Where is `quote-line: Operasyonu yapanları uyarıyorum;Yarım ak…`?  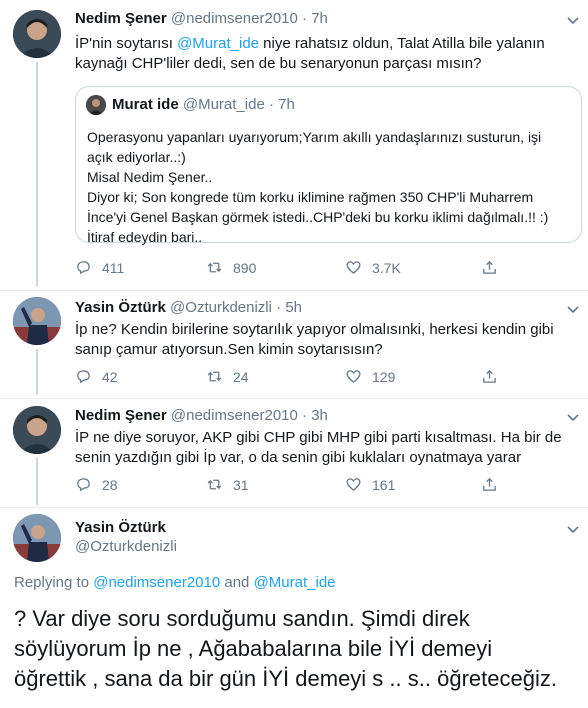
quote-line: Operasyonu yapanları uyarıyorum;Yarım ak… is located at coordinates (314, 137).